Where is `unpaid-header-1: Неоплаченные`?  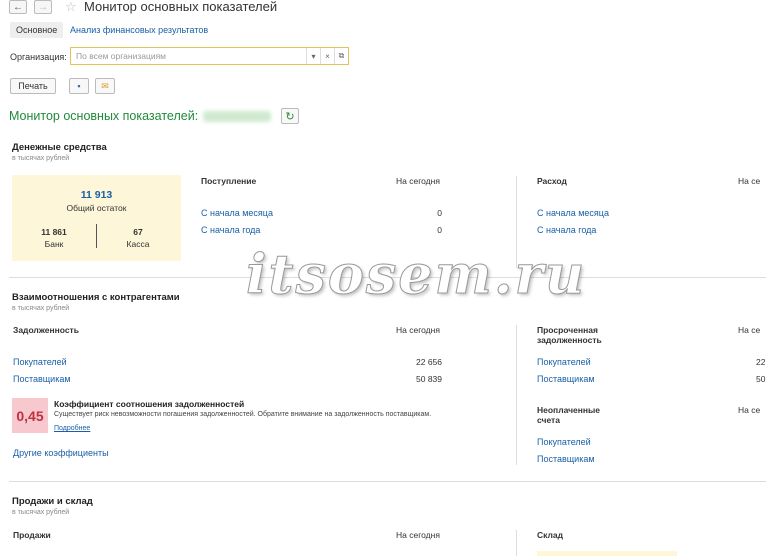 unpaid-header-1: Неоплаченные is located at coordinates (569, 410).